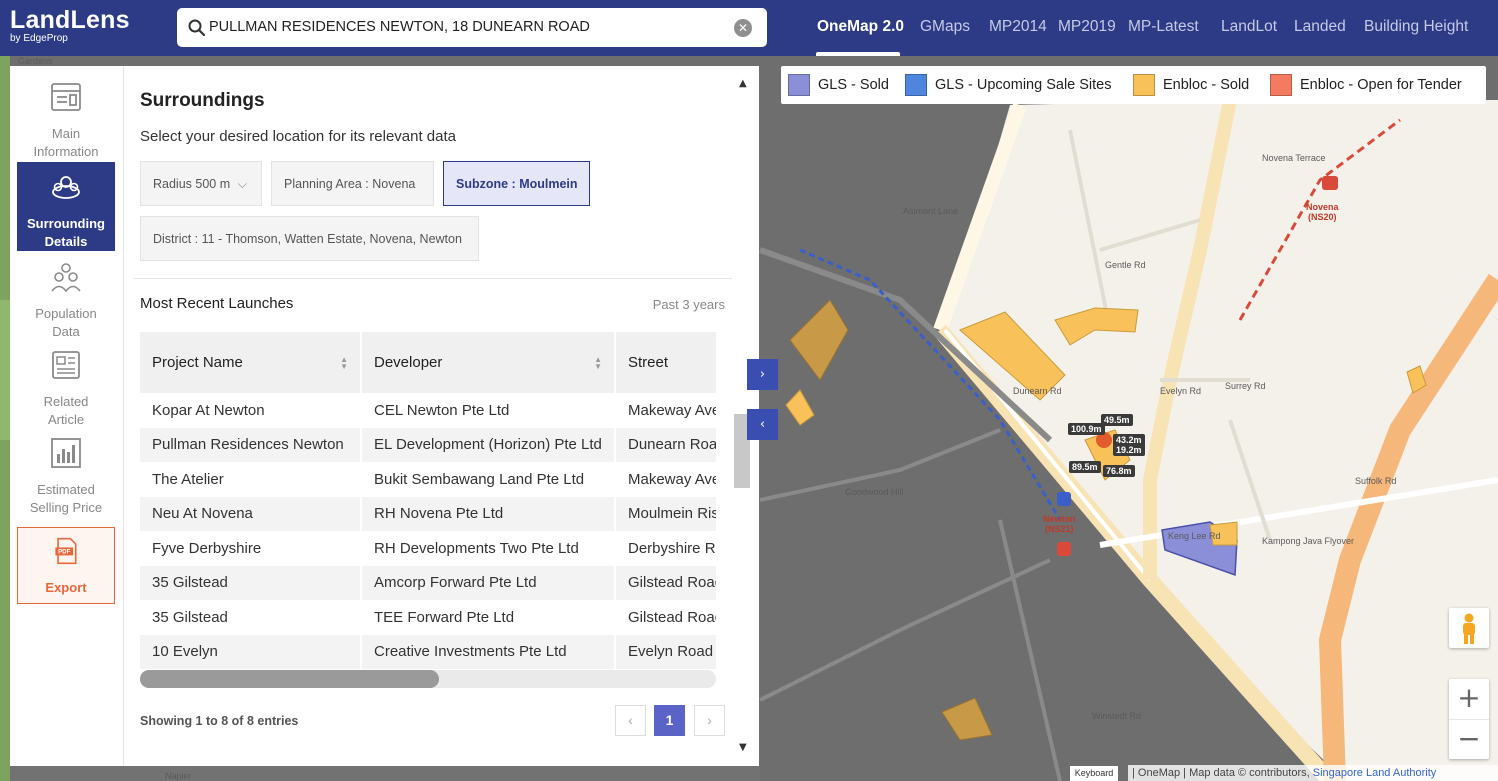 Image resolution: width=1498 pixels, height=781 pixels. I want to click on legend-item: Enbloc - Open for Tender, so click(1366, 85).